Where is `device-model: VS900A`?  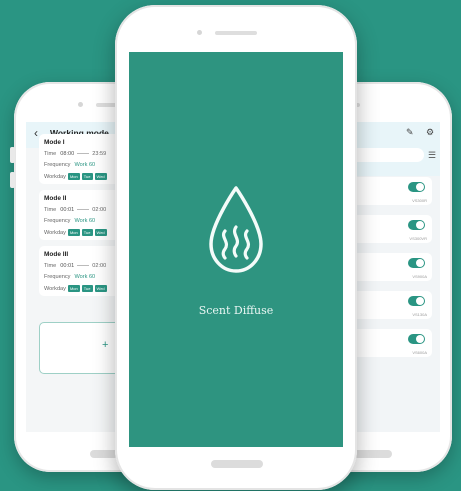
device-model: VS900A is located at coordinates (419, 276).